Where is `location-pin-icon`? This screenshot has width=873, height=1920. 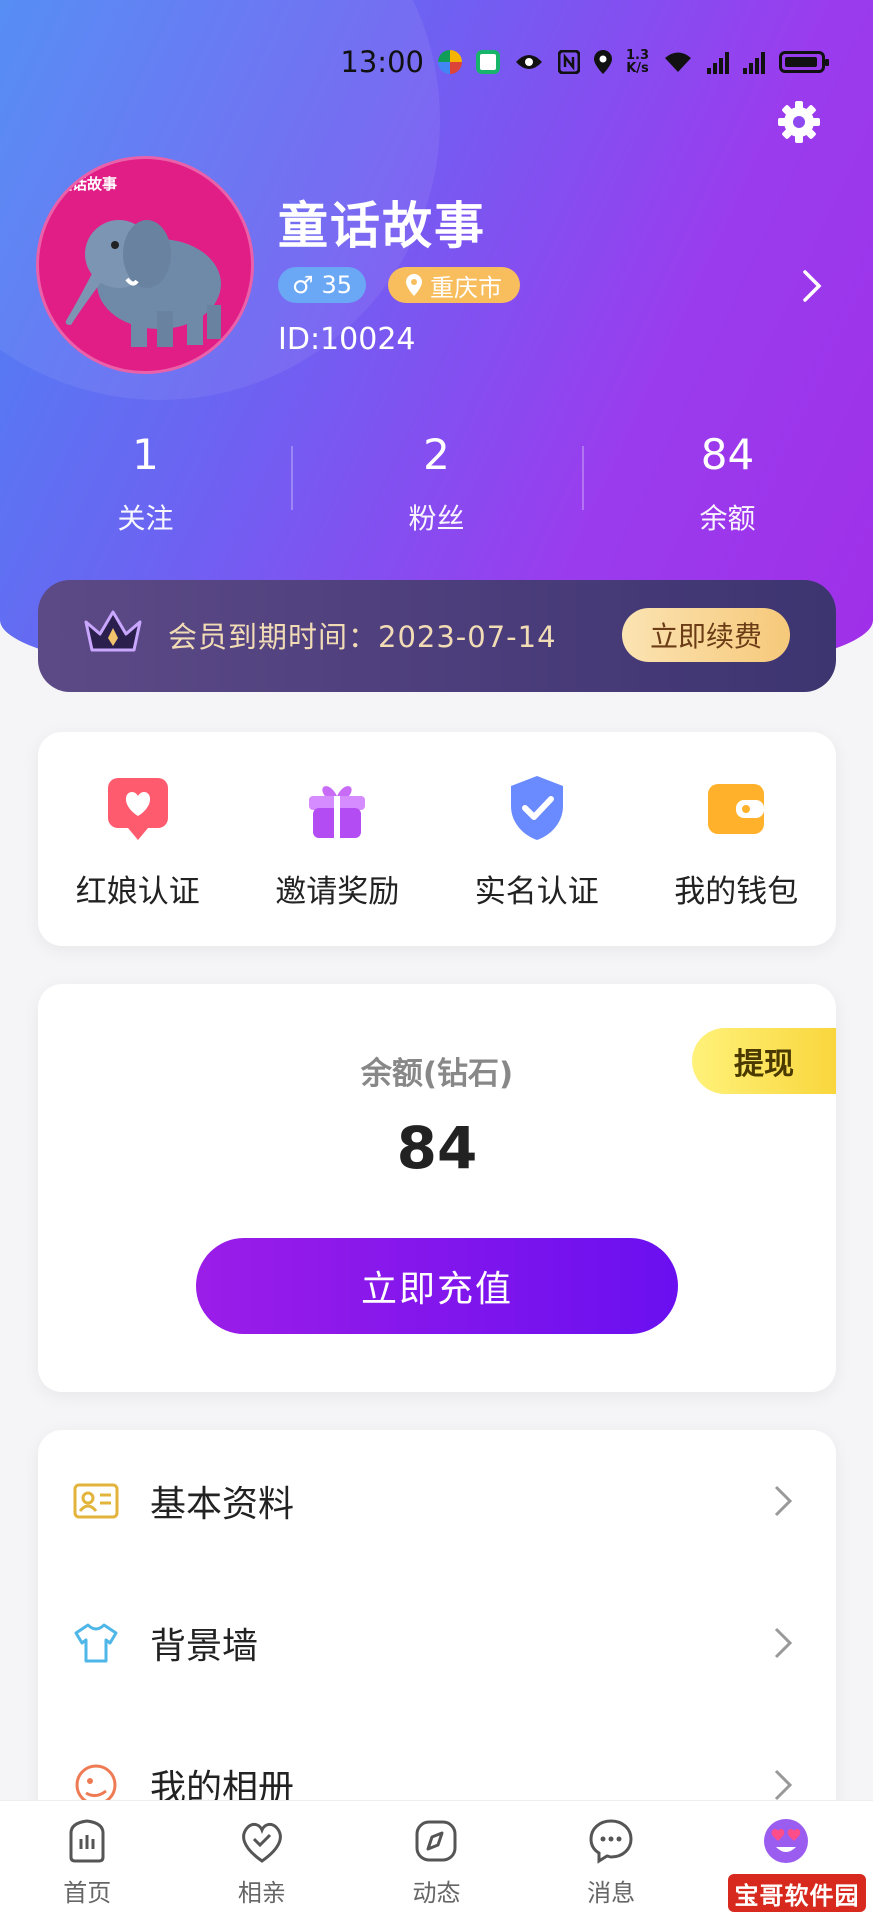
location-pin-icon is located at coordinates (414, 285).